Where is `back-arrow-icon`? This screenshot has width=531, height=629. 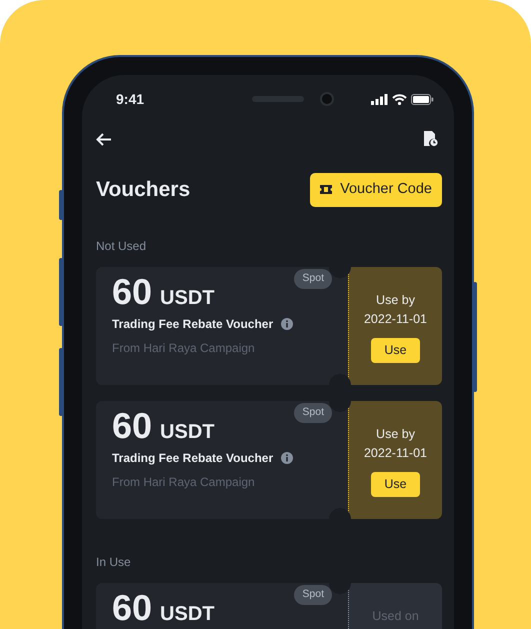 back-arrow-icon is located at coordinates (104, 139).